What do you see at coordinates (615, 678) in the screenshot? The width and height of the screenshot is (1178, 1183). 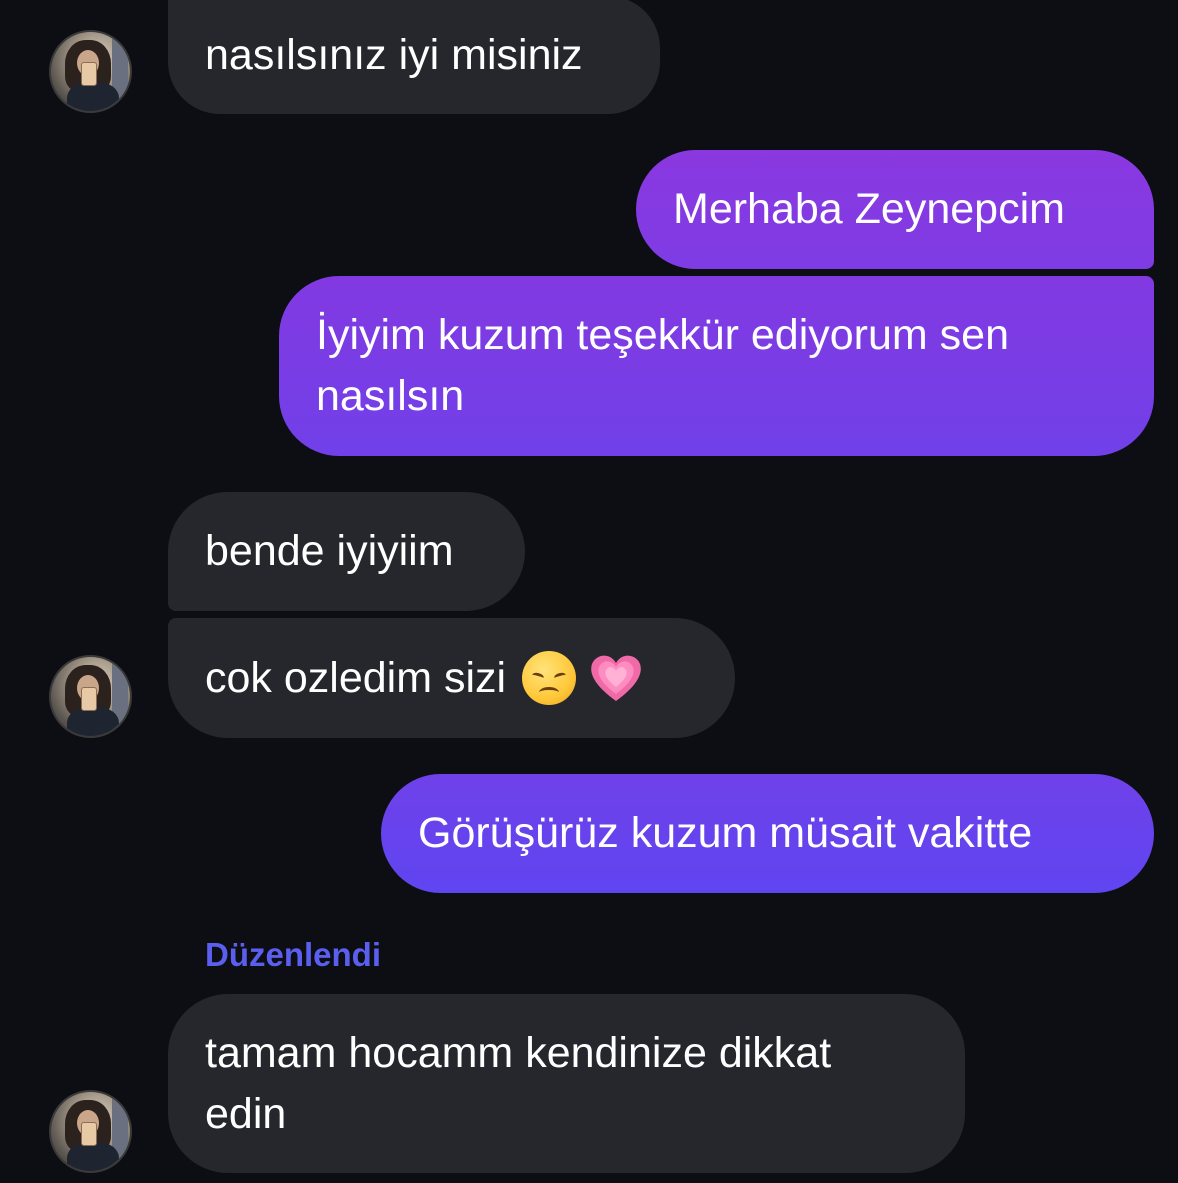 I see `growing-heart-emoji` at bounding box center [615, 678].